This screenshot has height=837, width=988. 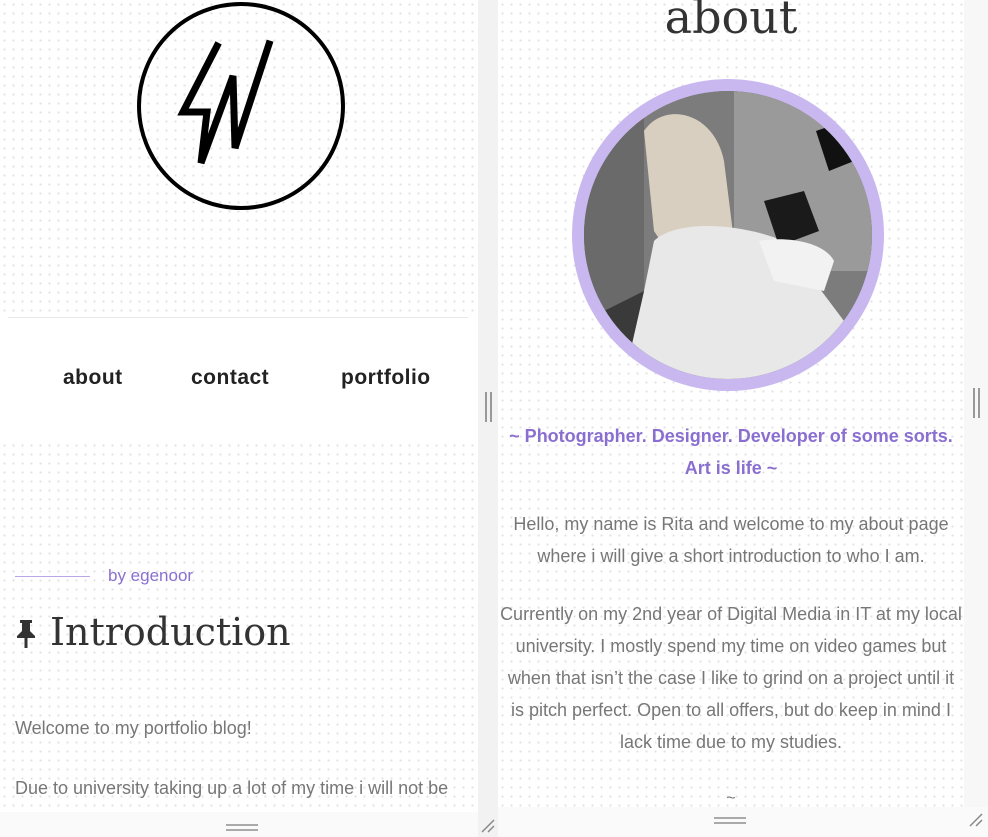 I want to click on pushpin-icon, so click(x=26, y=634).